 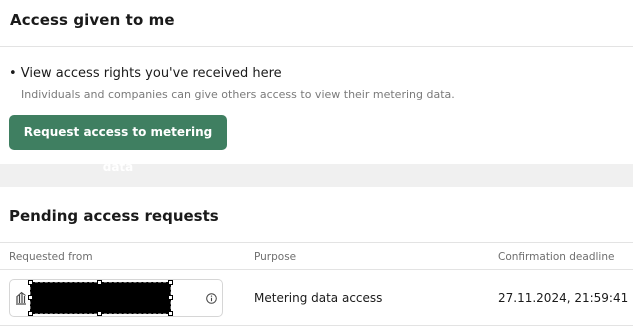 I want to click on info-icon, so click(x=211, y=298).